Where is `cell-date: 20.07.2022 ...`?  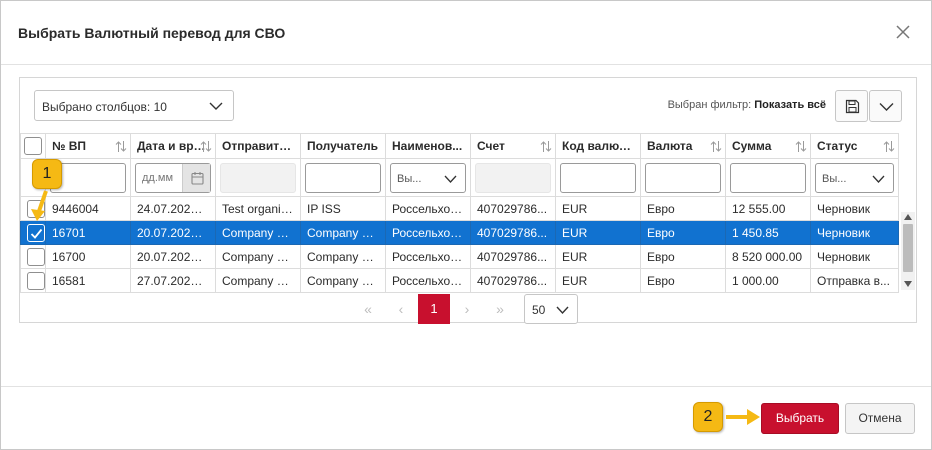
cell-date: 20.07.2022 ... is located at coordinates (173, 256).